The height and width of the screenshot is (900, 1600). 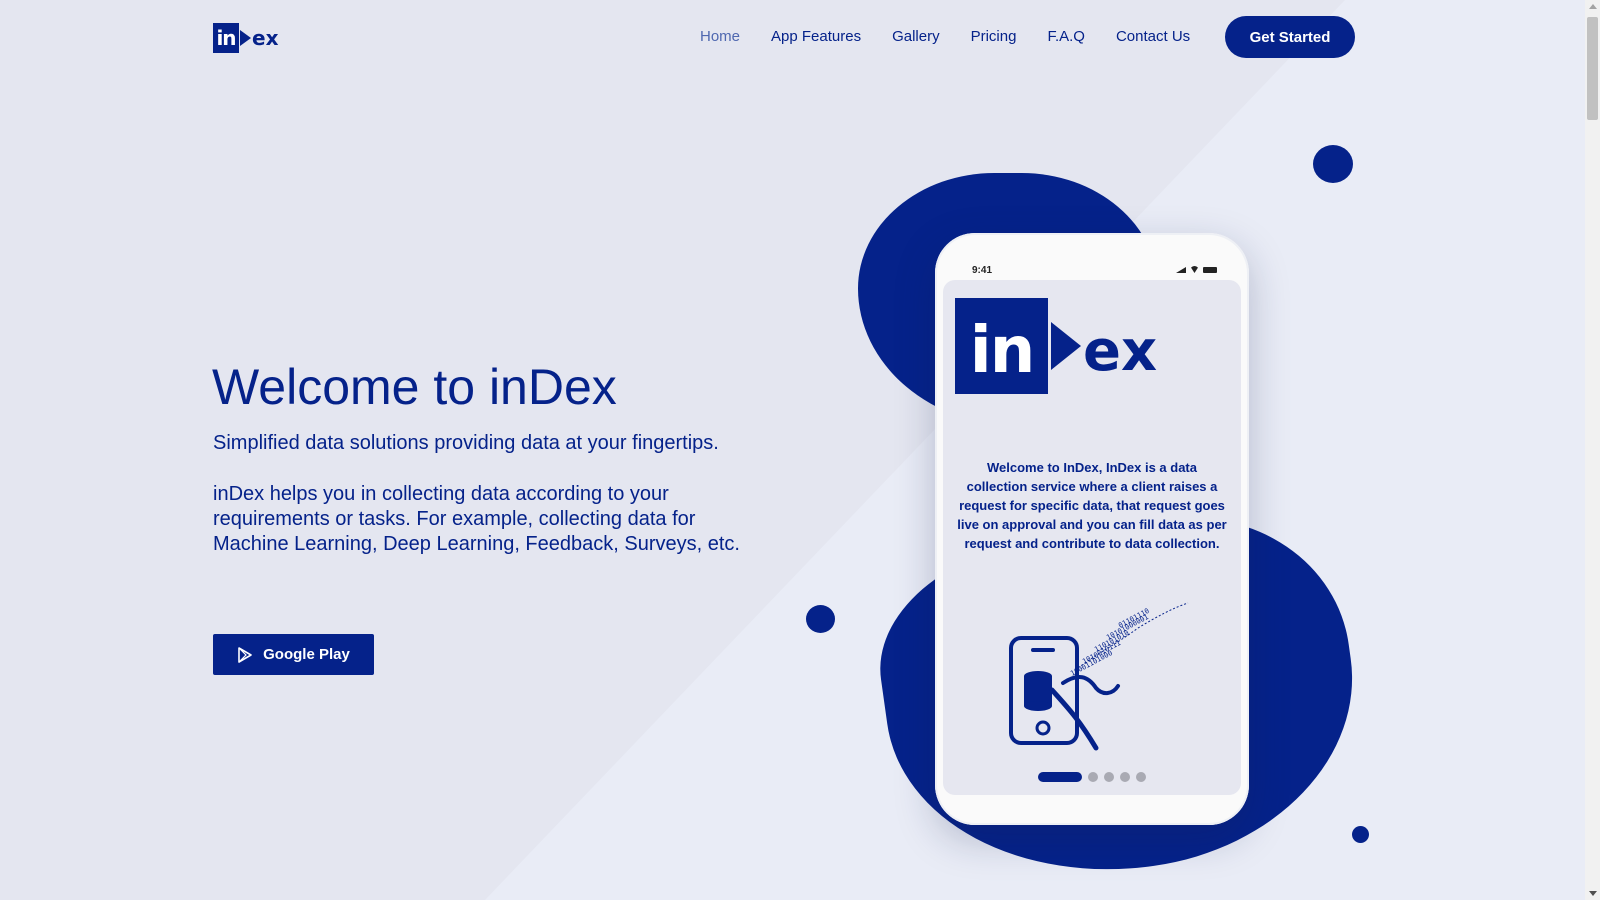 What do you see at coordinates (982, 270) in the screenshot?
I see `status-time: 9:41` at bounding box center [982, 270].